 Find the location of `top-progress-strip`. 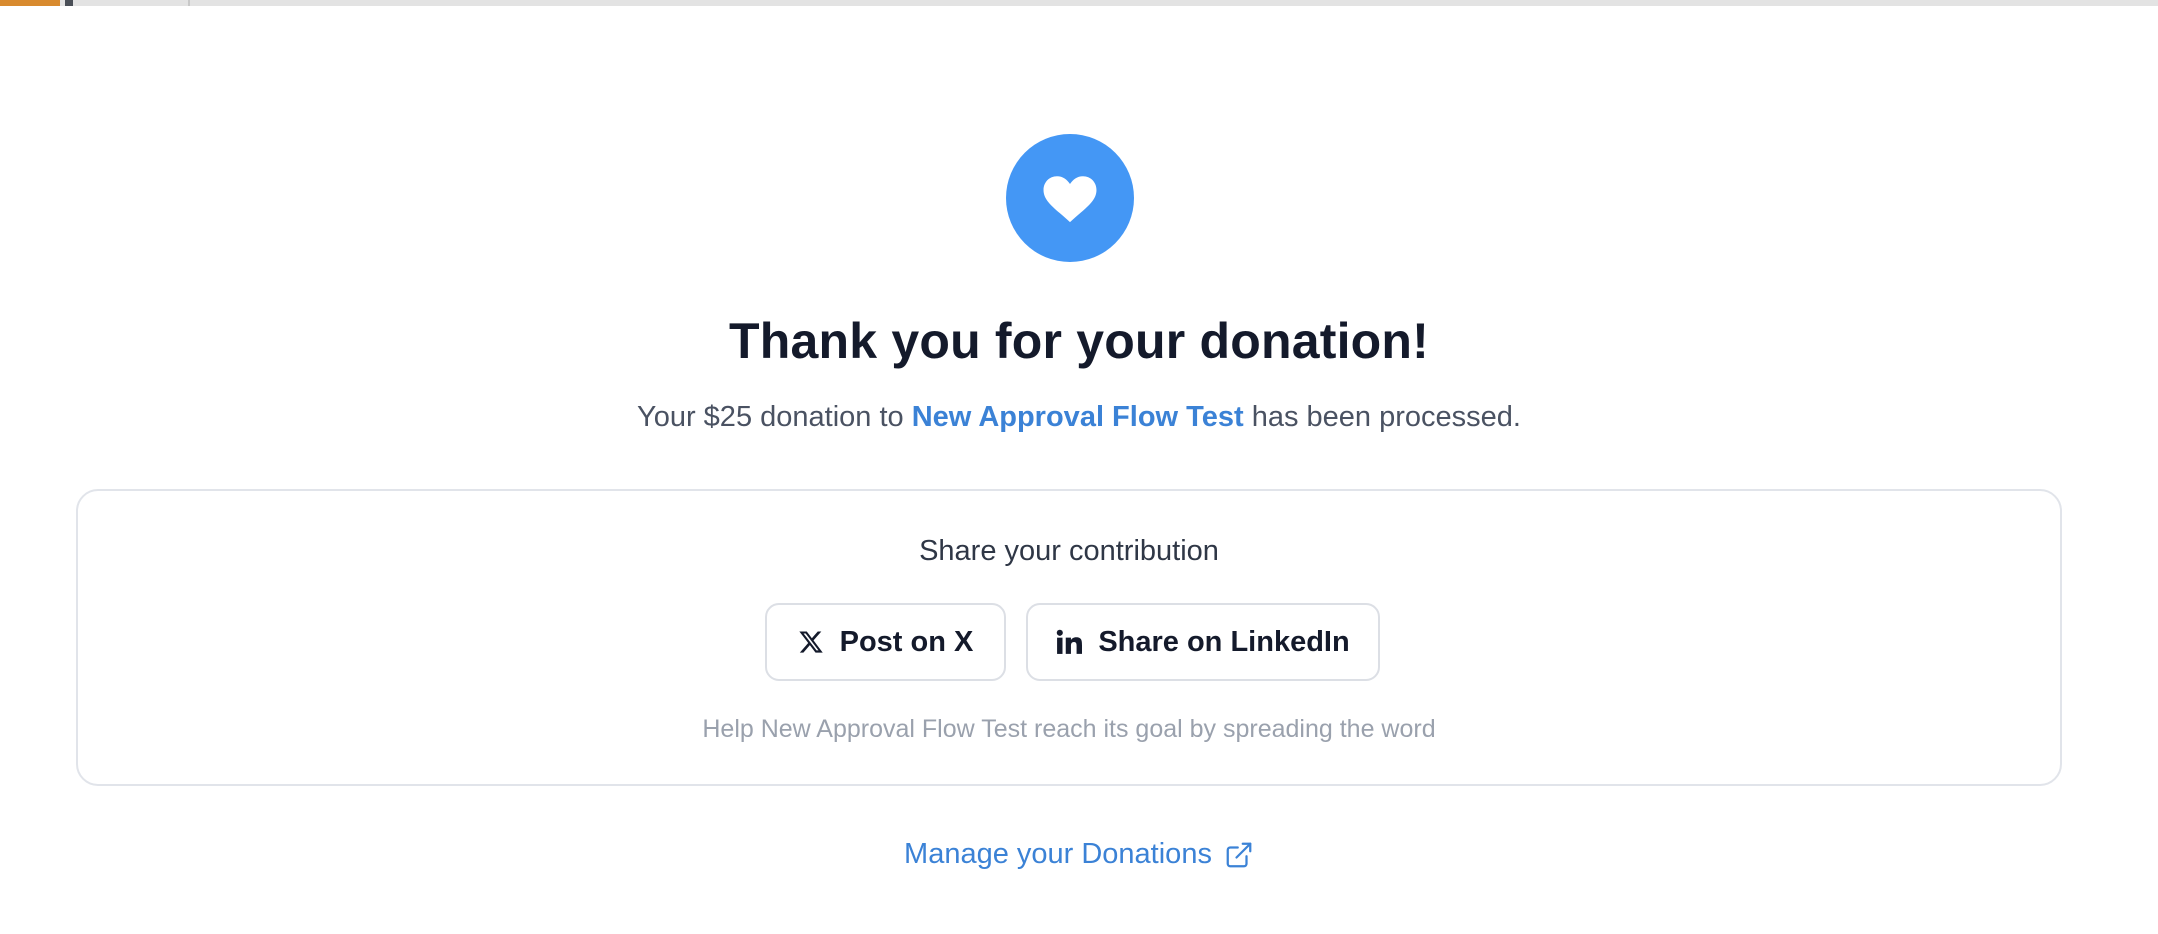

top-progress-strip is located at coordinates (1079, 3).